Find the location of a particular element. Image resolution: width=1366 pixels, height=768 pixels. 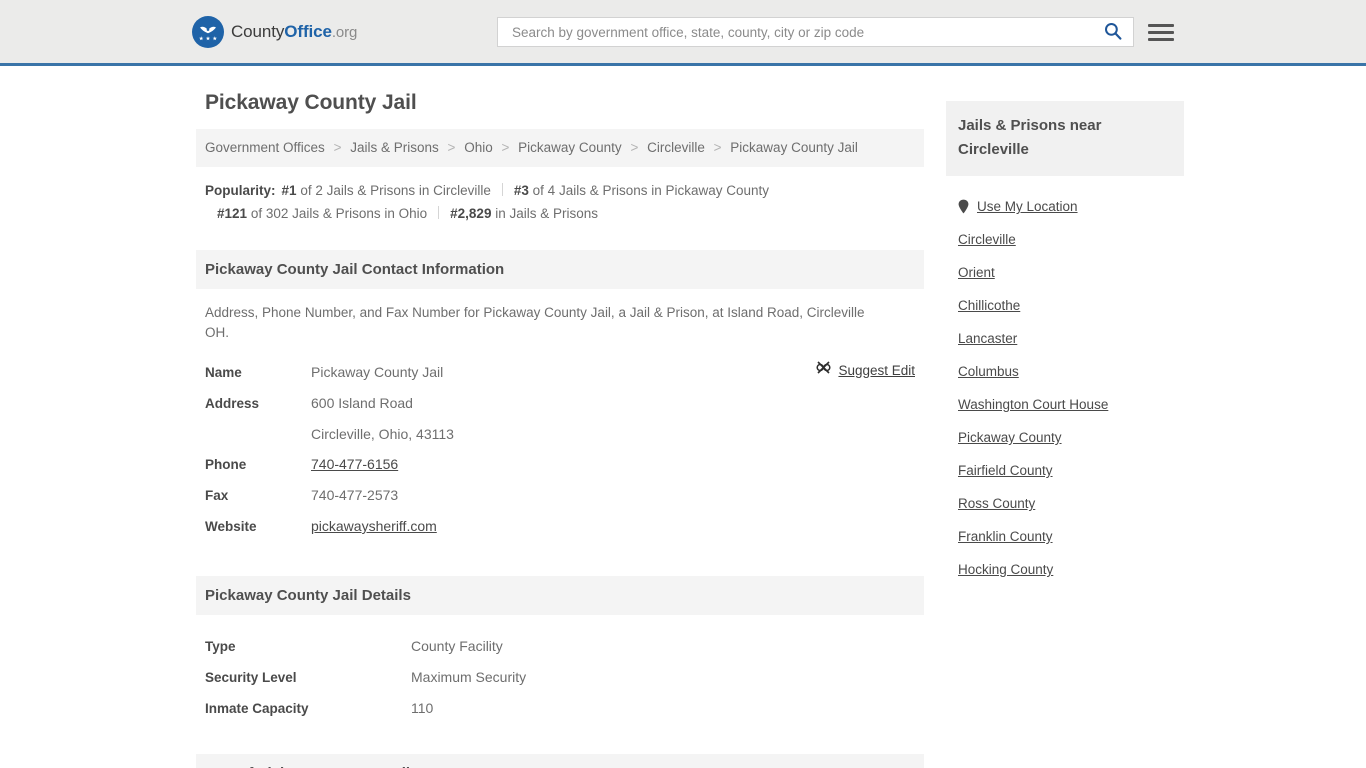

contact-row-phone: Phone 740-477-6156 is located at coordinates (560, 464).